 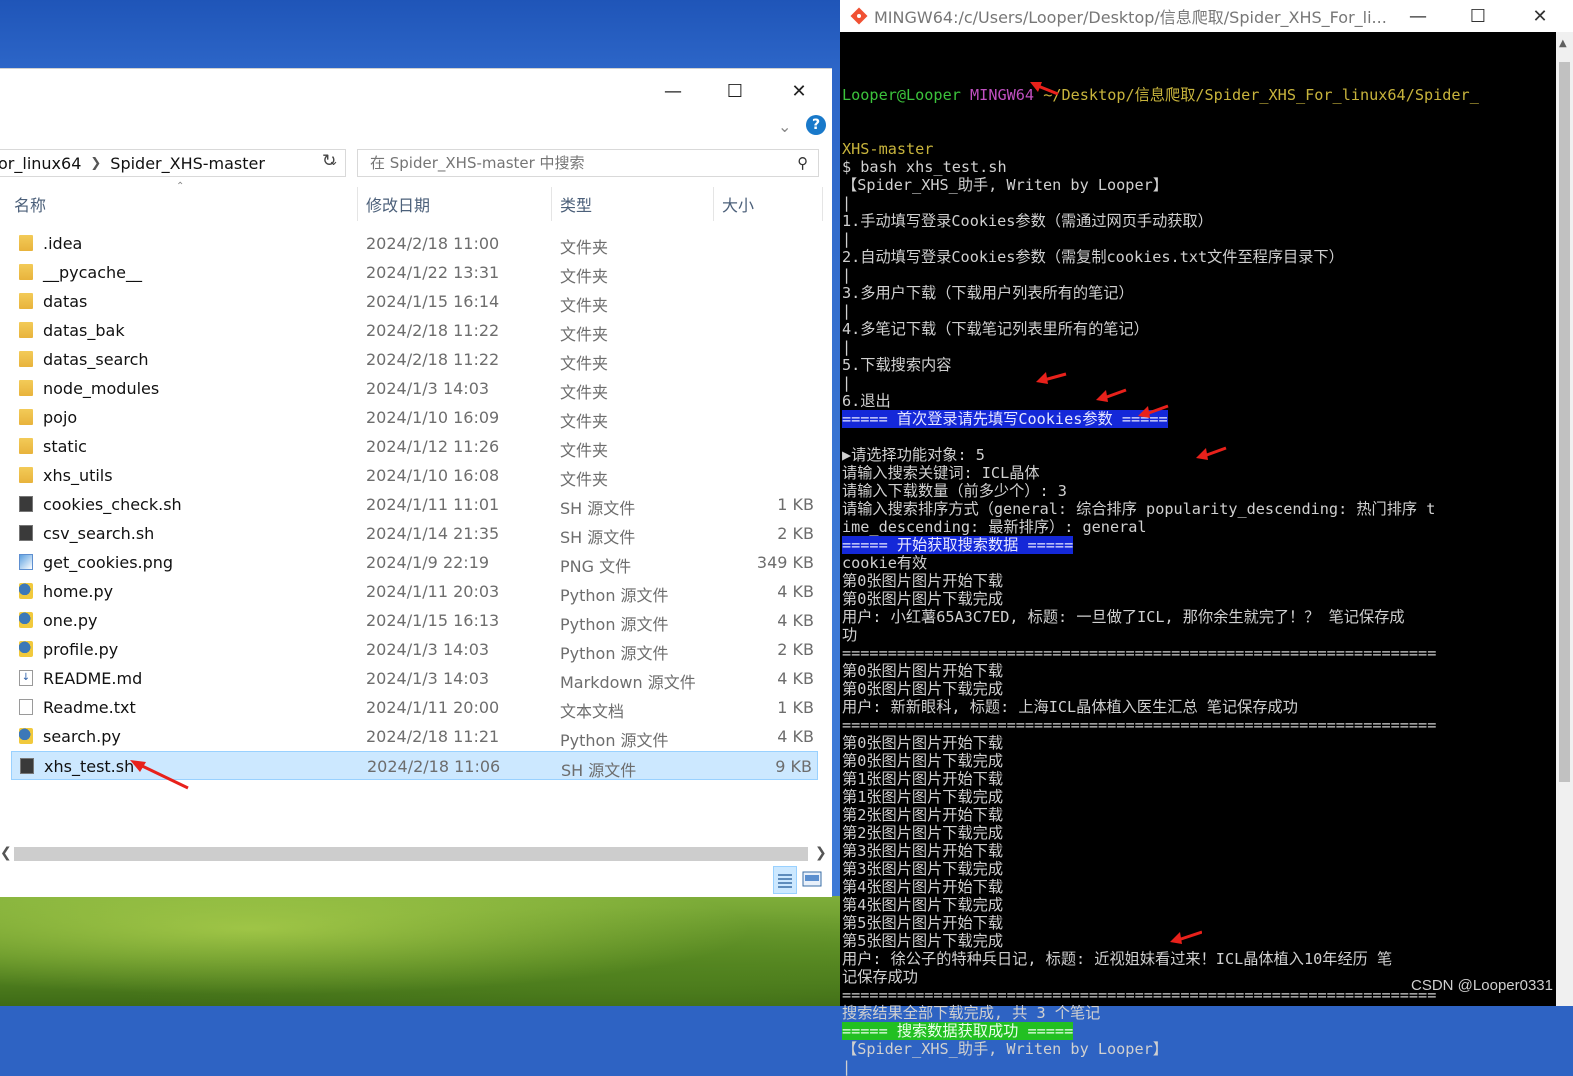 I want to click on file-name: one.py, so click(x=70, y=620).